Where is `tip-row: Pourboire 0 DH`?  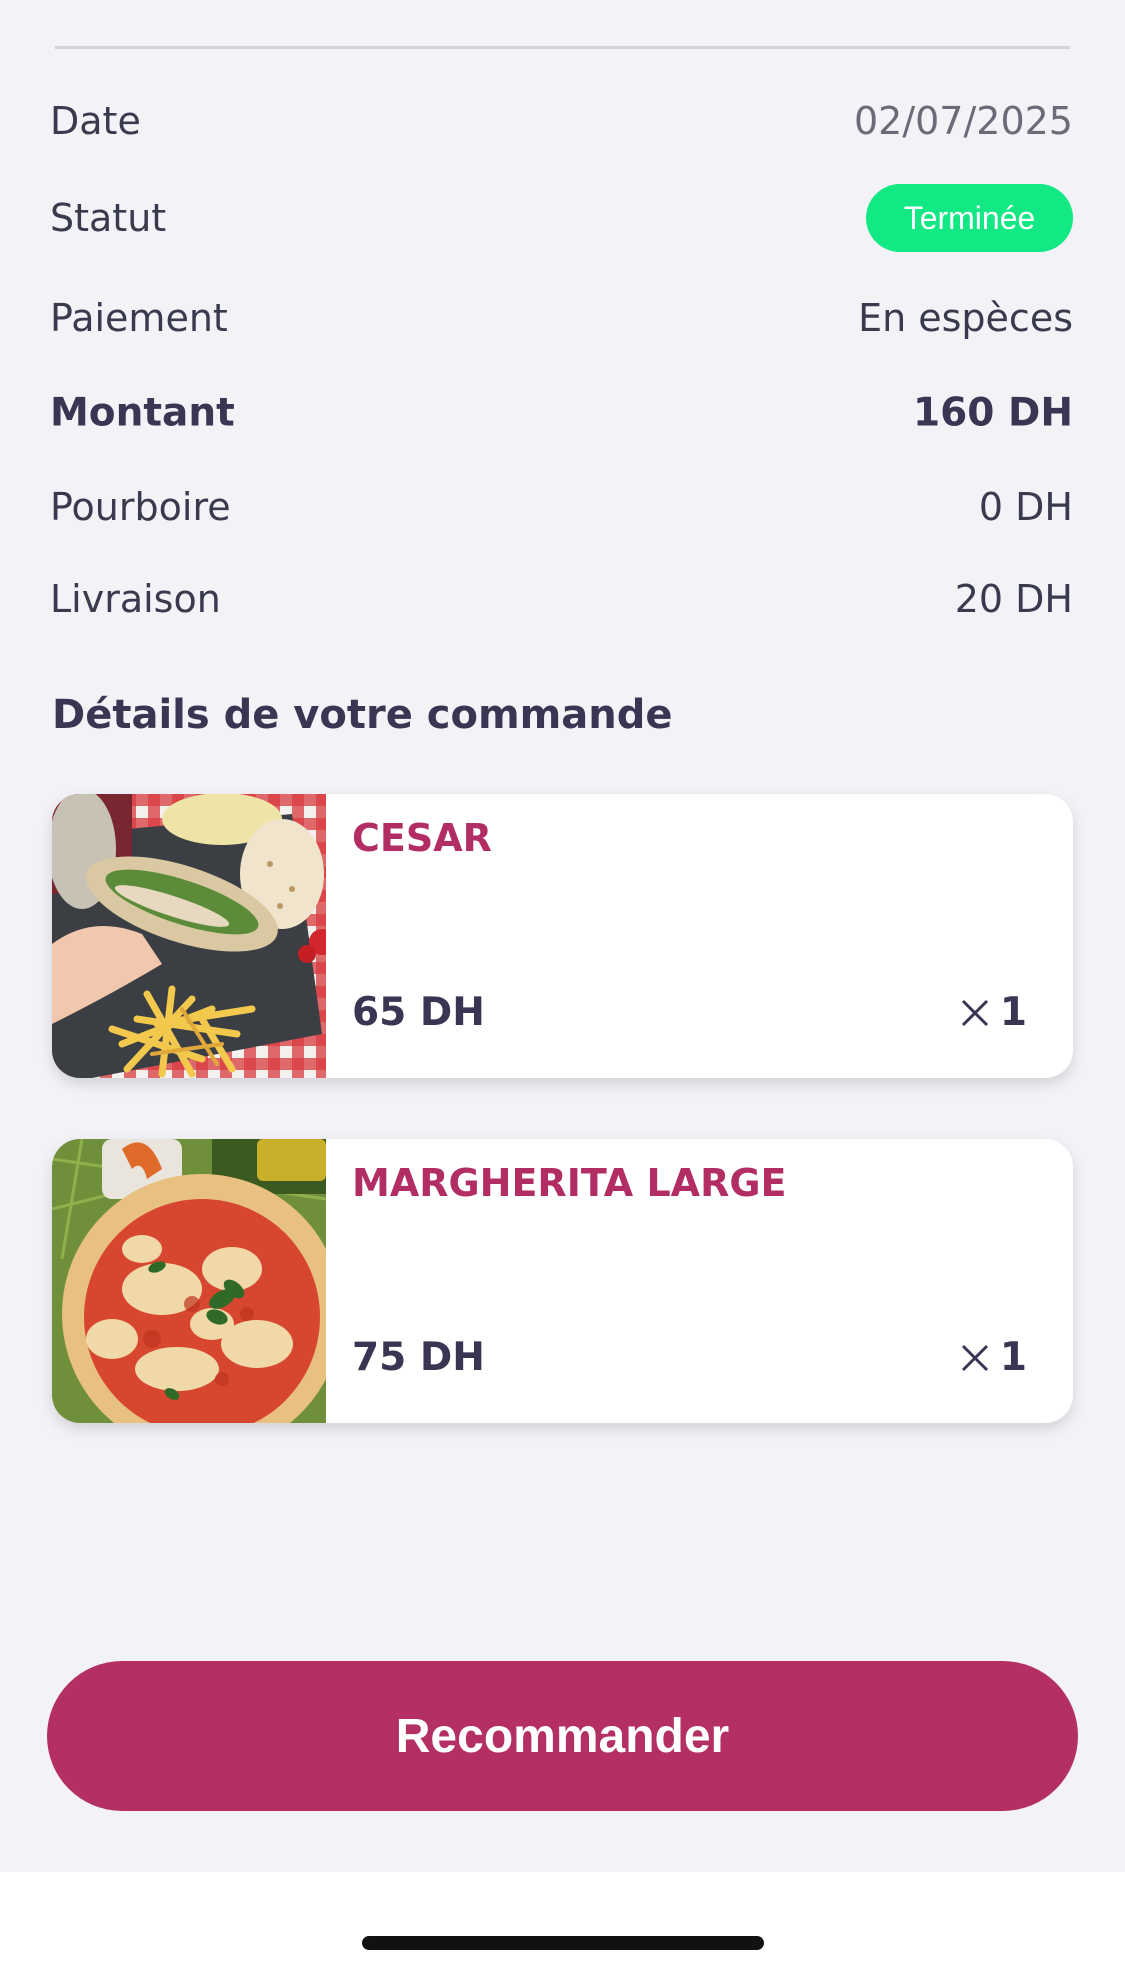 tip-row: Pourboire 0 DH is located at coordinates (561, 507).